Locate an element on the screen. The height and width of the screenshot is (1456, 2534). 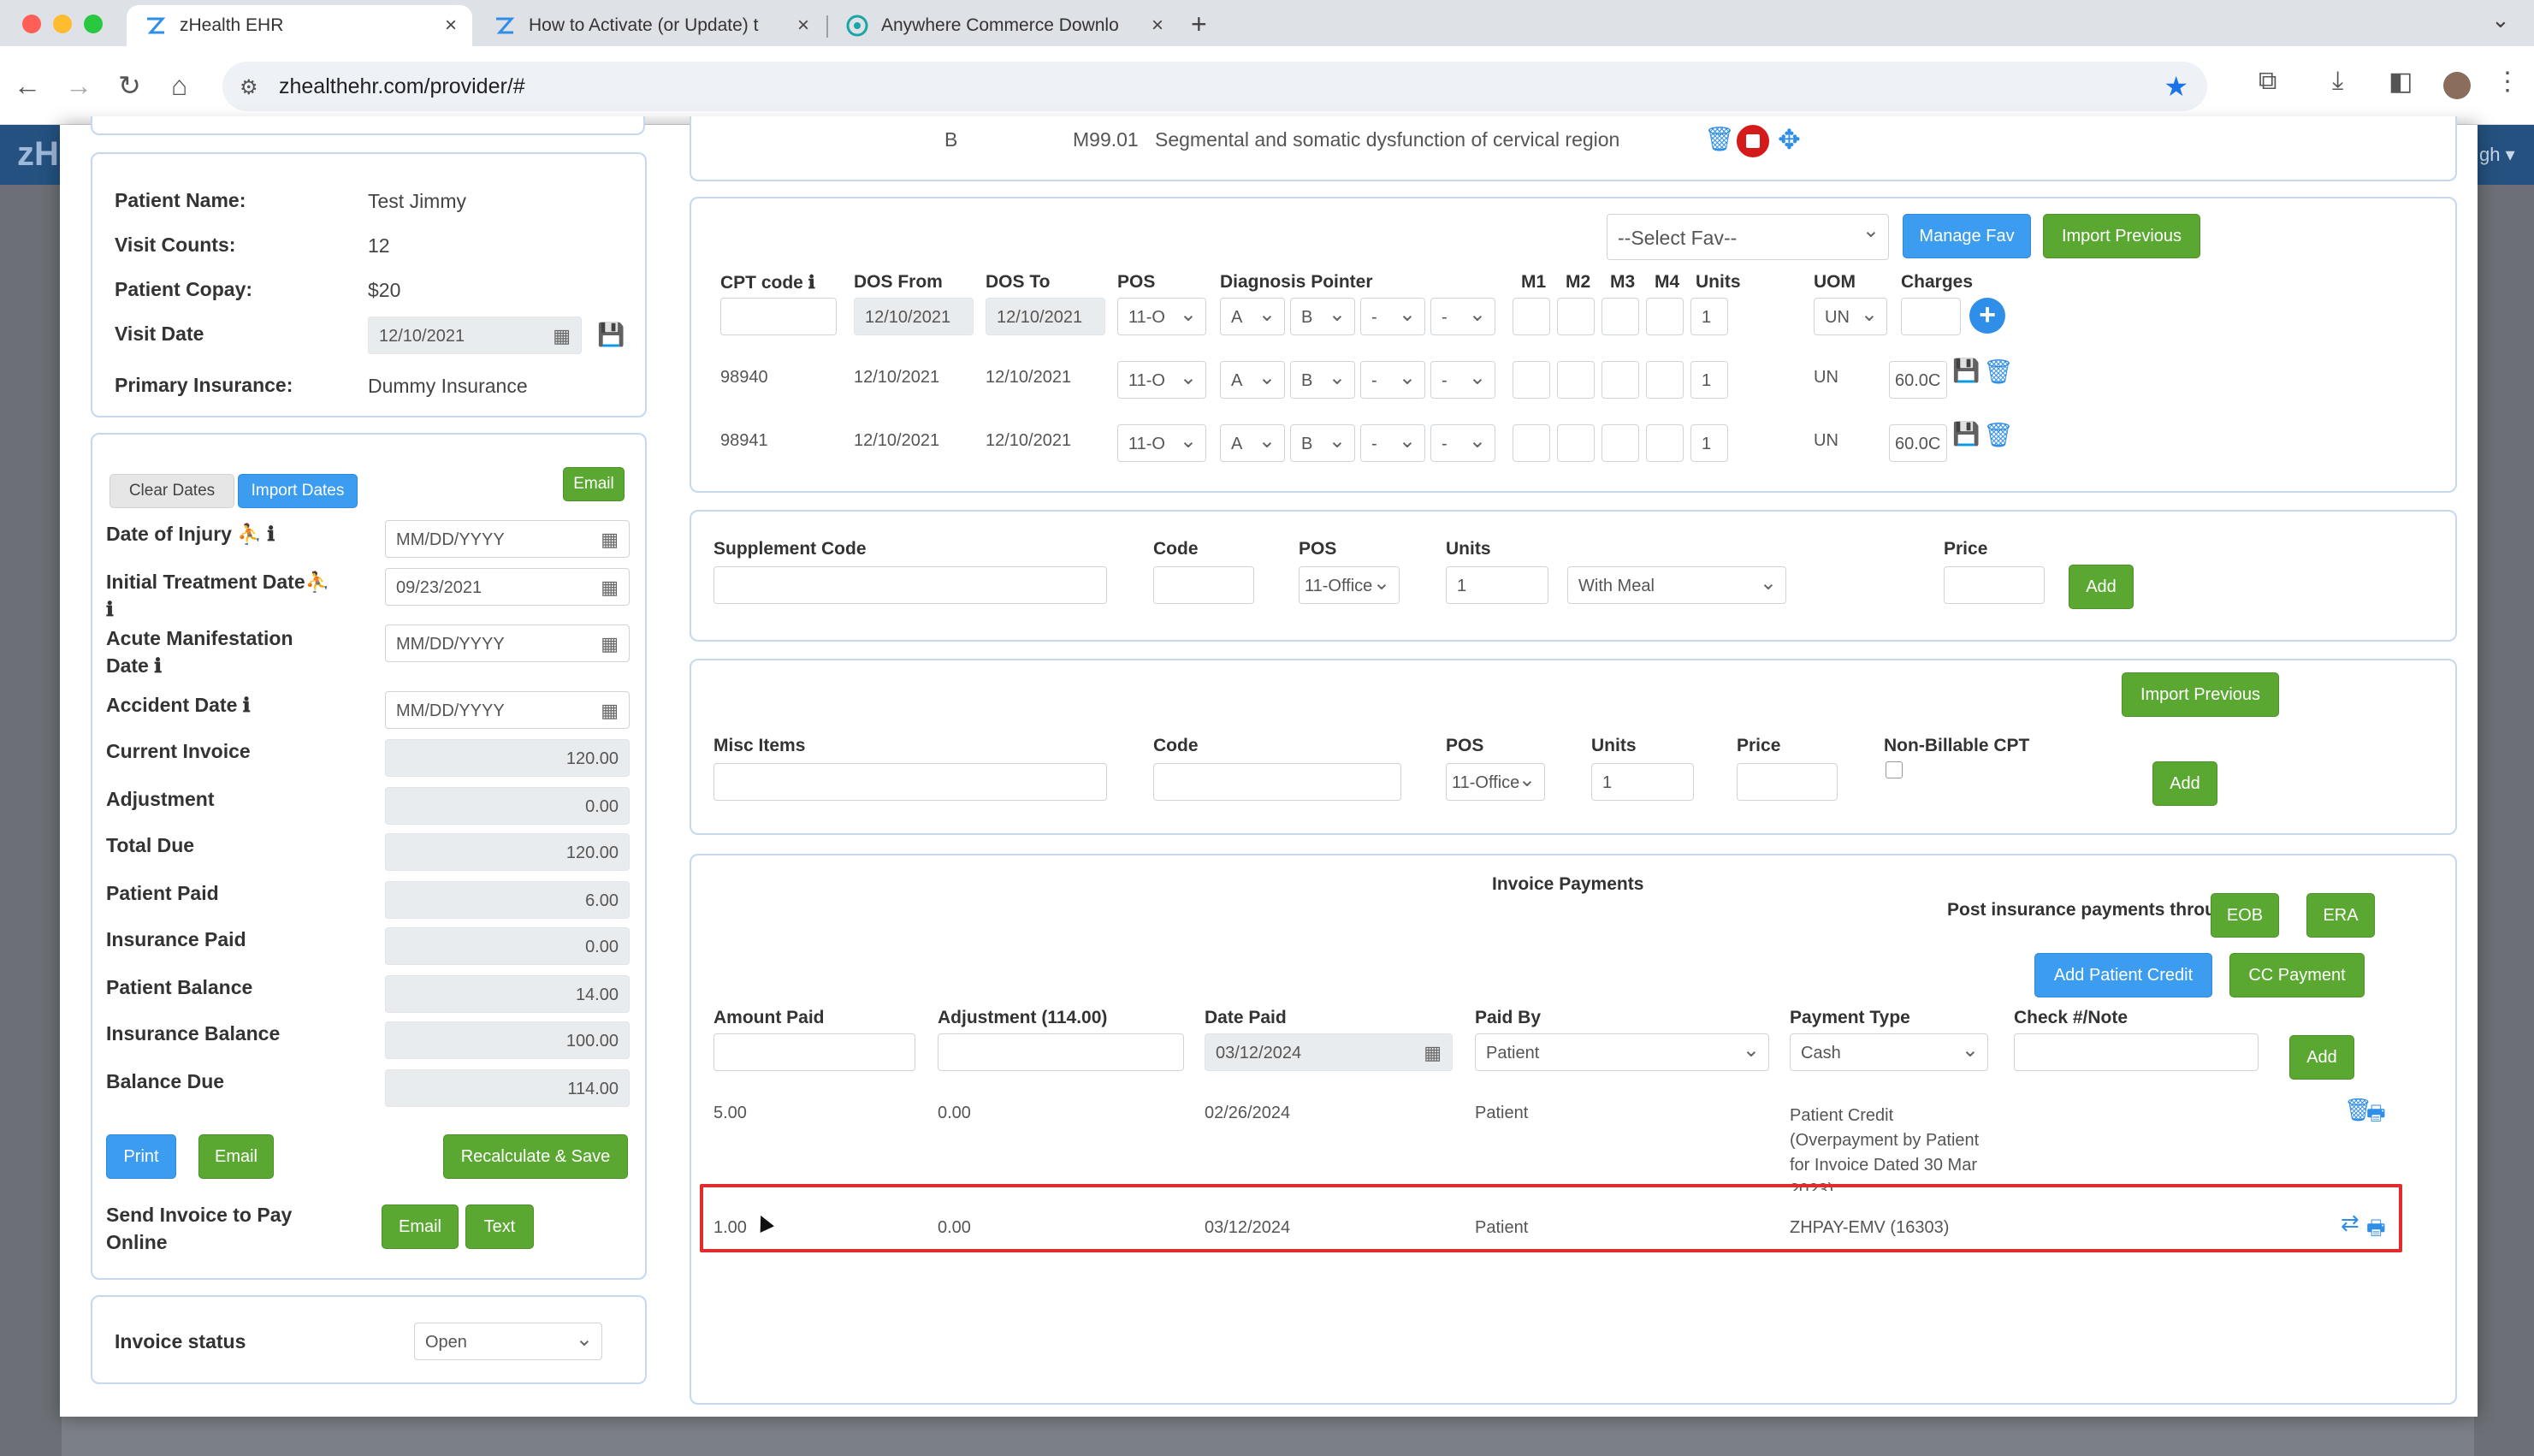
supplement-meal-select: With Meal is located at coordinates (1676, 585).